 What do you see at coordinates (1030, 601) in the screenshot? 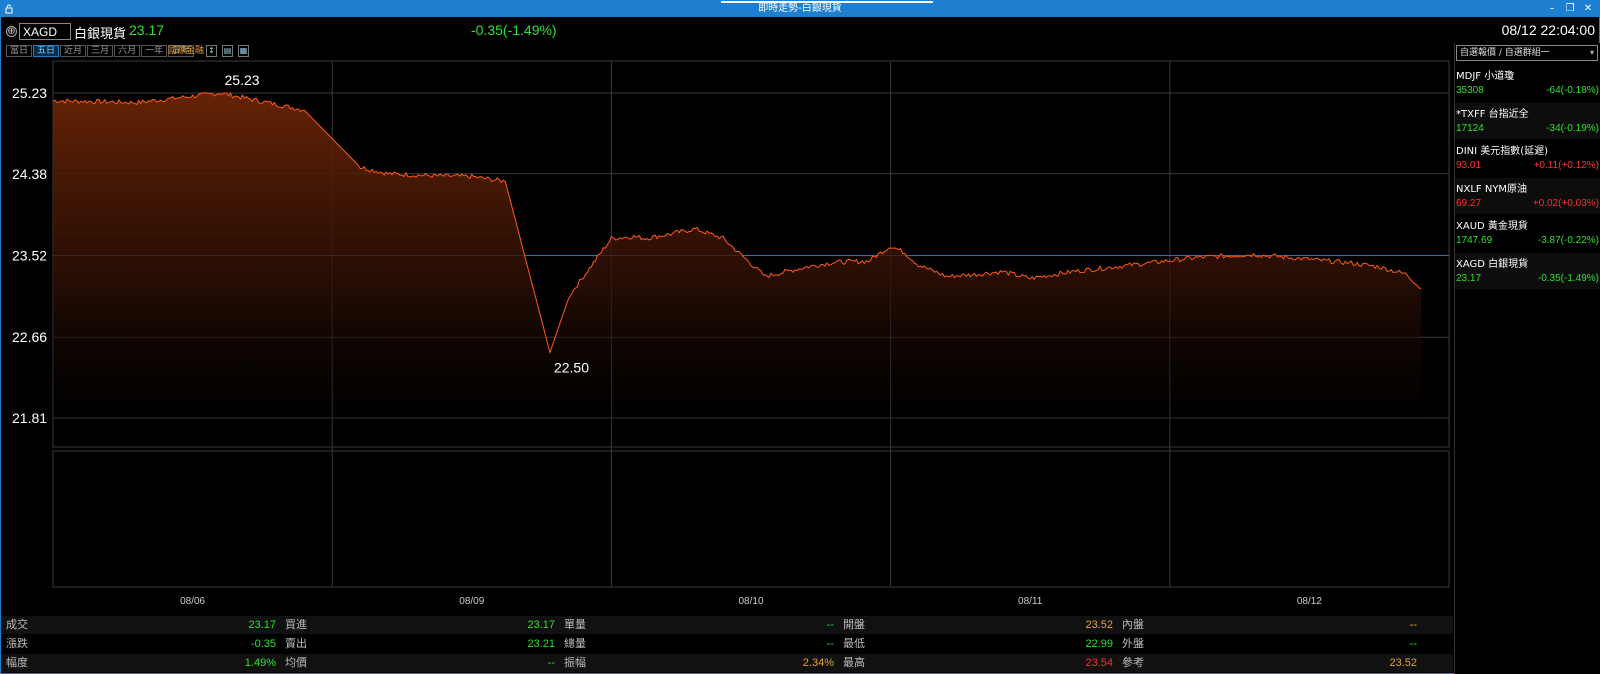
I see `x-tick-label: 08/11` at bounding box center [1030, 601].